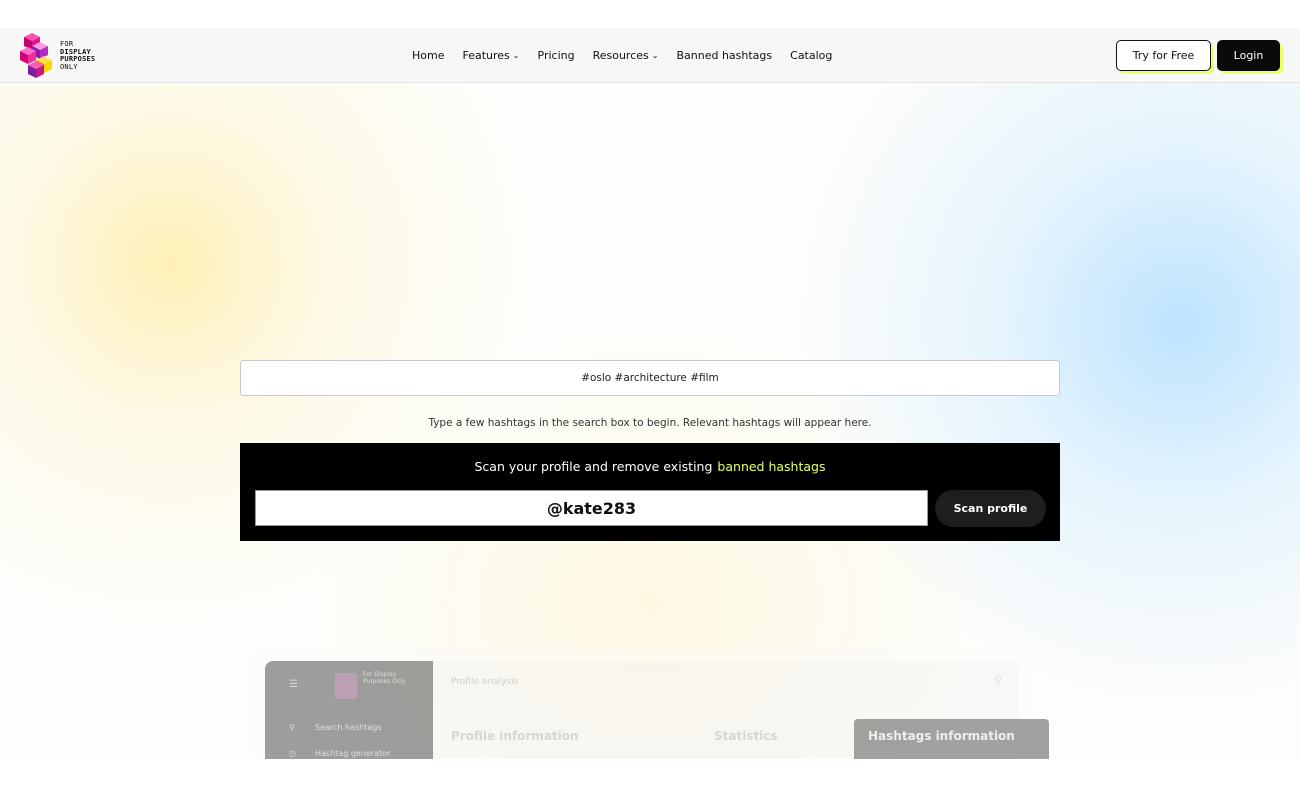 The height and width of the screenshot is (788, 1300). Describe the element at coordinates (593, 466) in the screenshot. I see `scan-title-text: Scan your profile and remove existing` at that location.